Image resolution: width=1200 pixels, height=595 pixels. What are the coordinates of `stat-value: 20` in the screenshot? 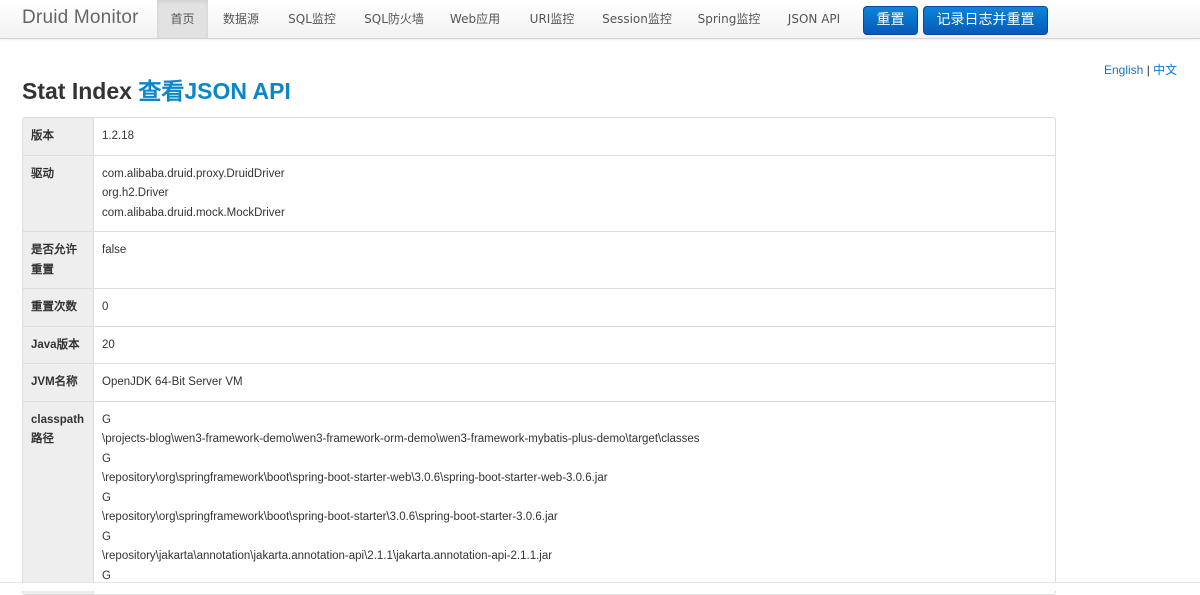 It's located at (574, 344).